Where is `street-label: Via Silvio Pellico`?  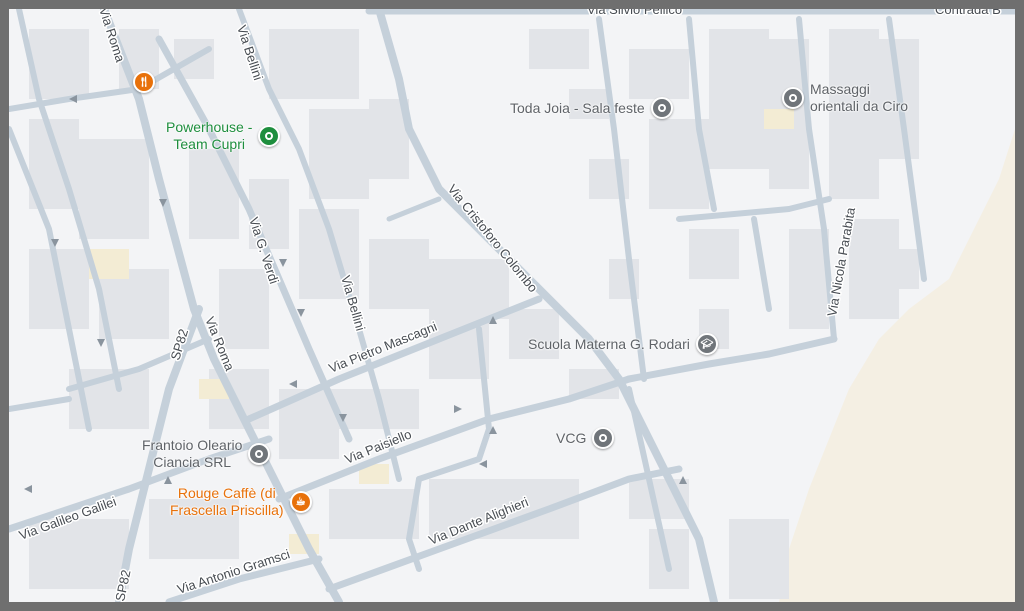 street-label: Via Silvio Pellico is located at coordinates (634, 13).